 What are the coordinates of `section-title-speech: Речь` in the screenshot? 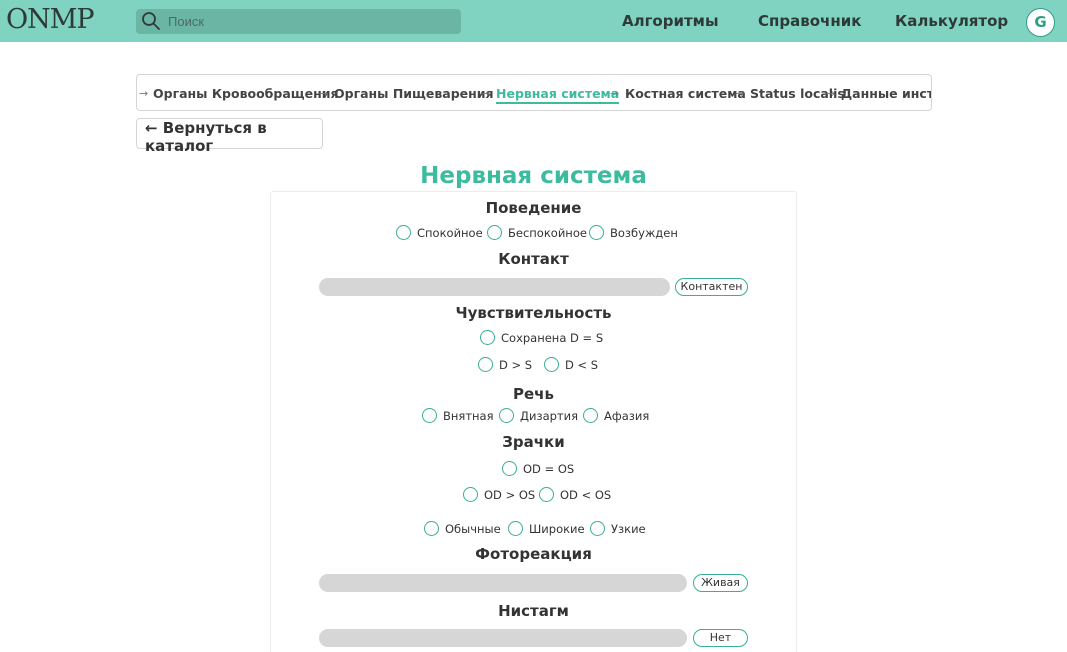 It's located at (533, 394).